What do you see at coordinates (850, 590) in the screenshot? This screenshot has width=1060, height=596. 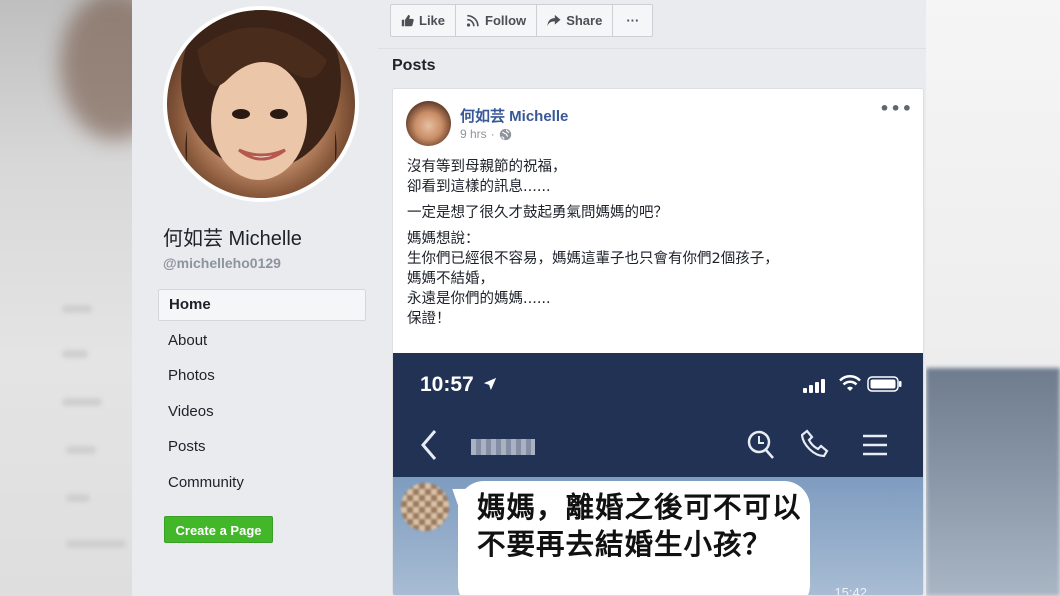 I see `chat-message-time: 15:42` at bounding box center [850, 590].